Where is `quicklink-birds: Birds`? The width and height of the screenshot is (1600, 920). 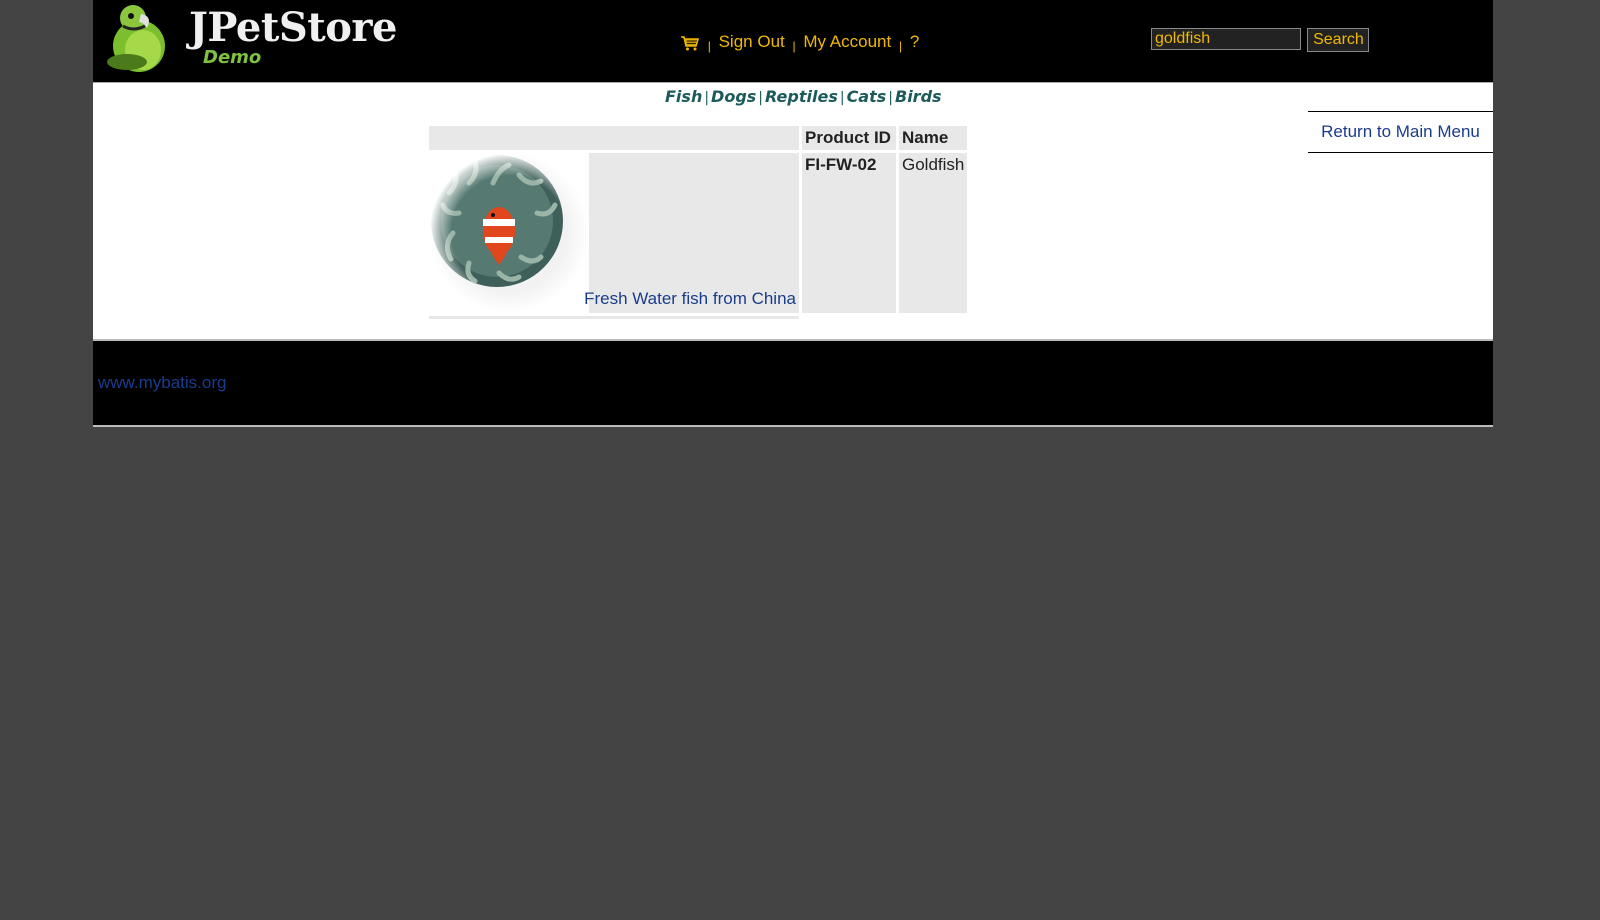 quicklink-birds: Birds is located at coordinates (918, 96).